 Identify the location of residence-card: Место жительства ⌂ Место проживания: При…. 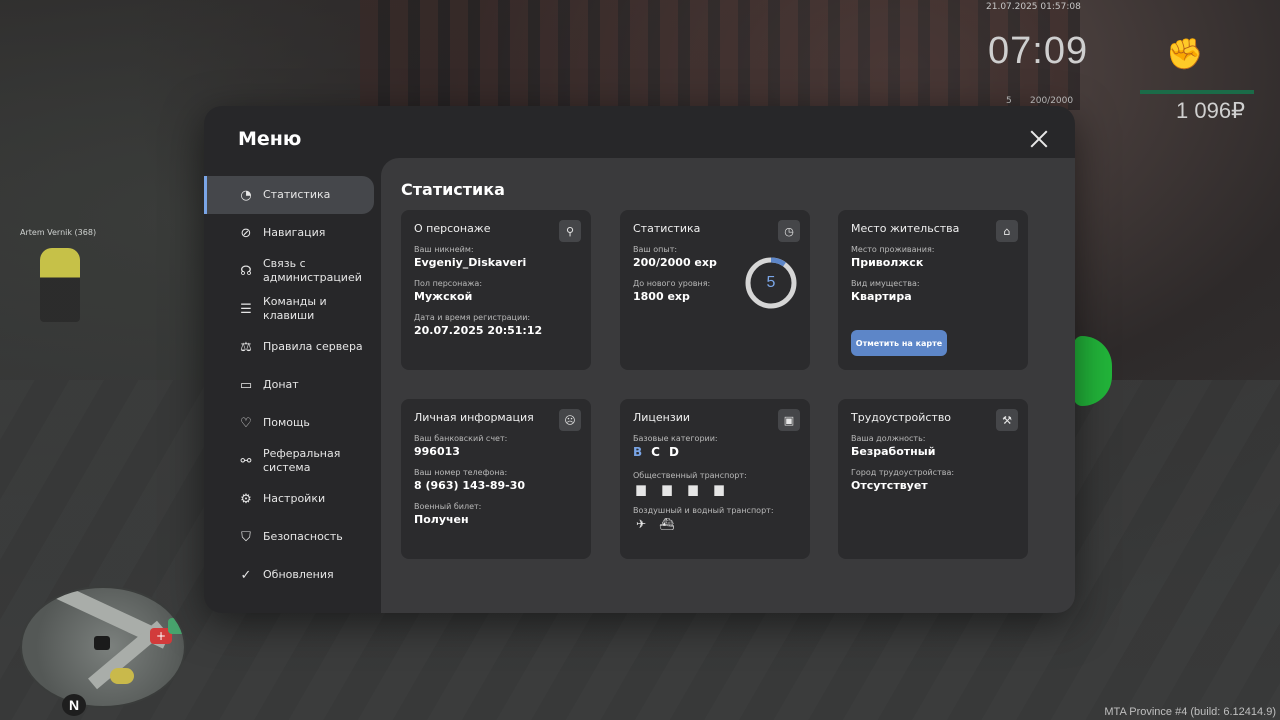
(933, 290).